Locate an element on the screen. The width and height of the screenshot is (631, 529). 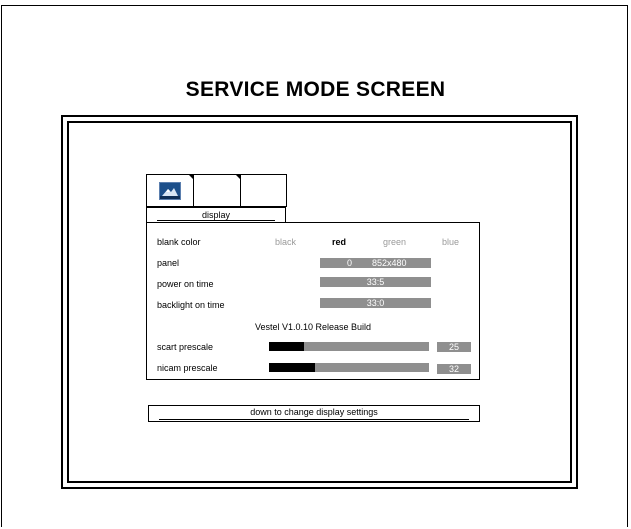
display-settings-icon is located at coordinates (170, 191).